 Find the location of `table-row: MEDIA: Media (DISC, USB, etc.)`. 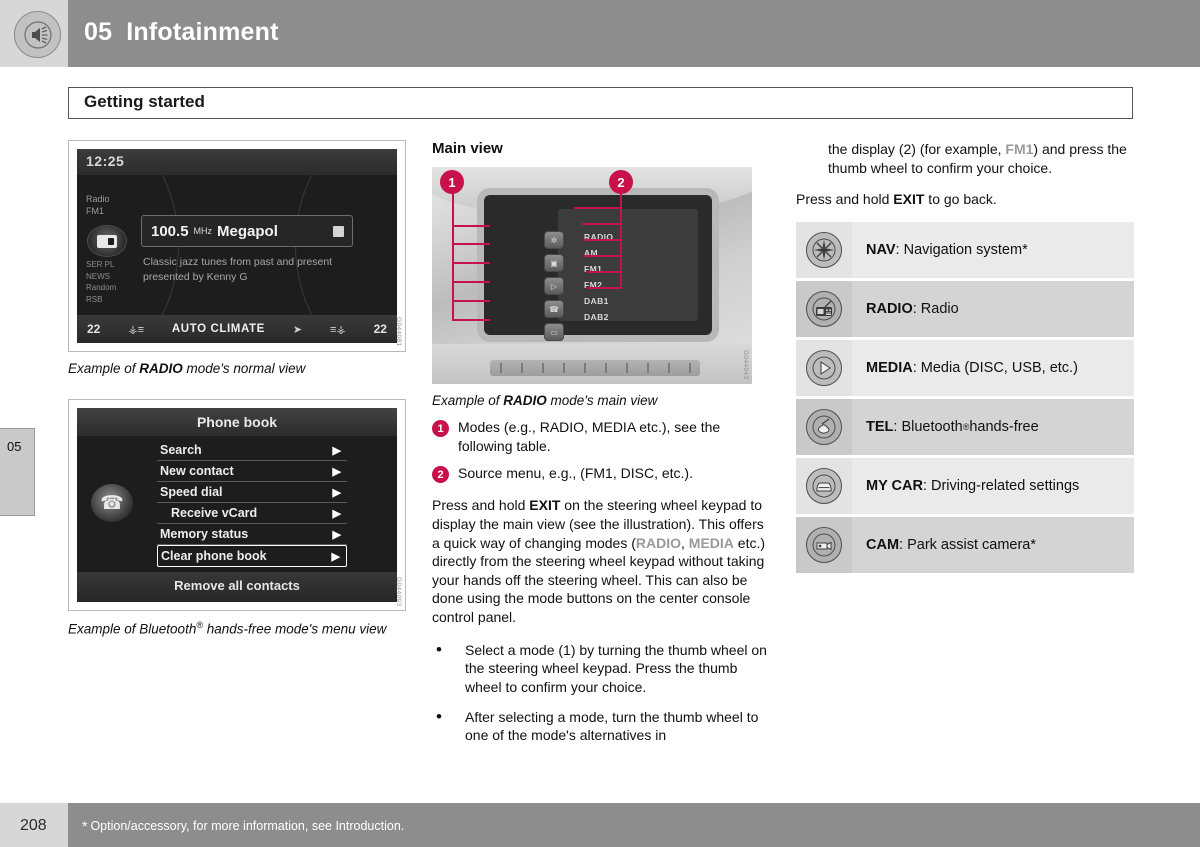

table-row: MEDIA: Media (DISC, USB, etc.) is located at coordinates (965, 367).